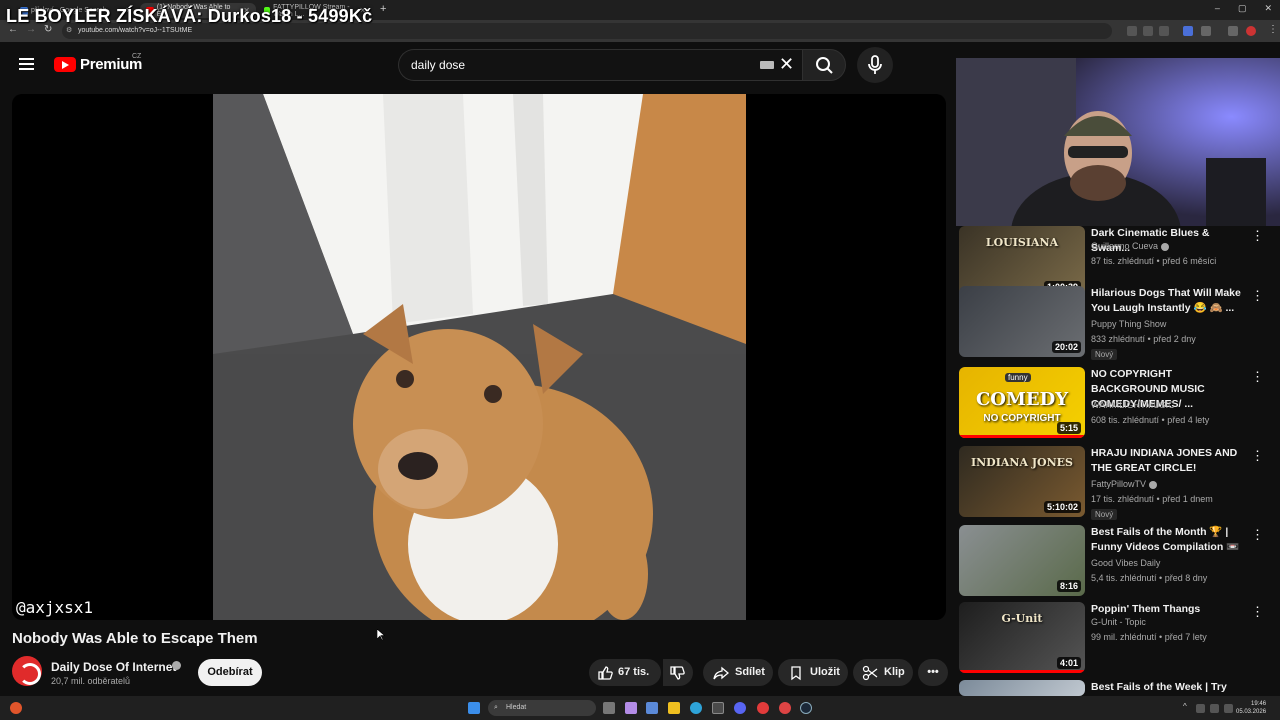 The width and height of the screenshot is (1280, 720). I want to click on recommendation-channel: Good Vibes Daily, so click(1125, 563).